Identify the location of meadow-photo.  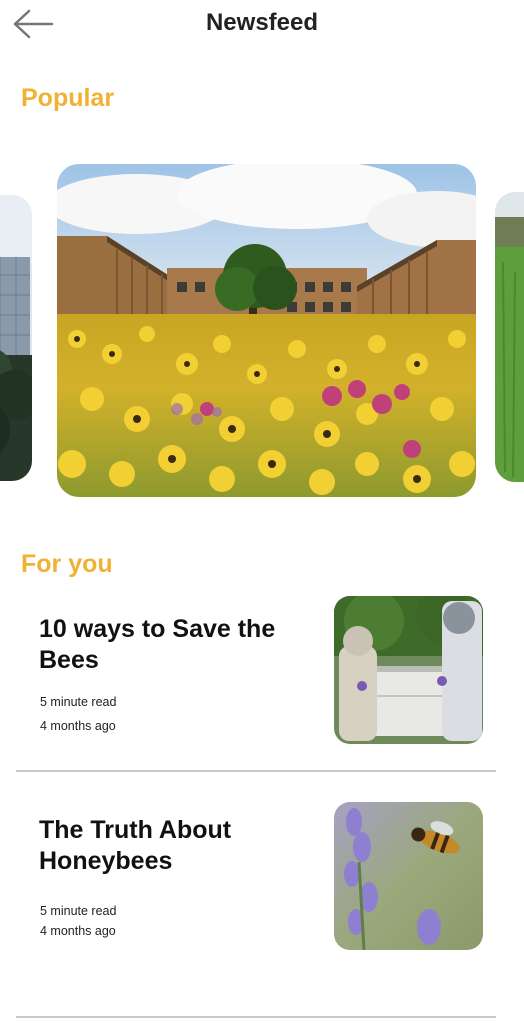
(509, 337).